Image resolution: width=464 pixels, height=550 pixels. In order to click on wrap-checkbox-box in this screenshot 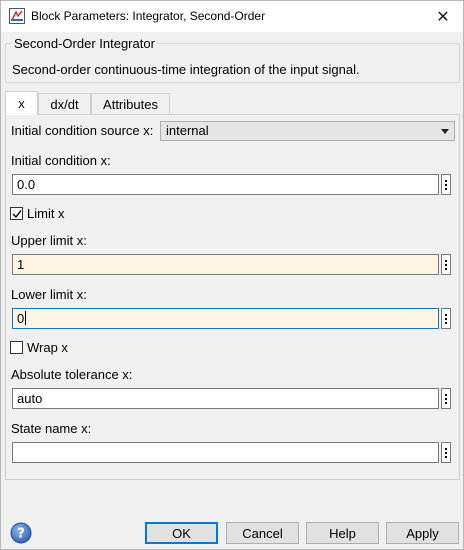, I will do `click(16, 347)`.